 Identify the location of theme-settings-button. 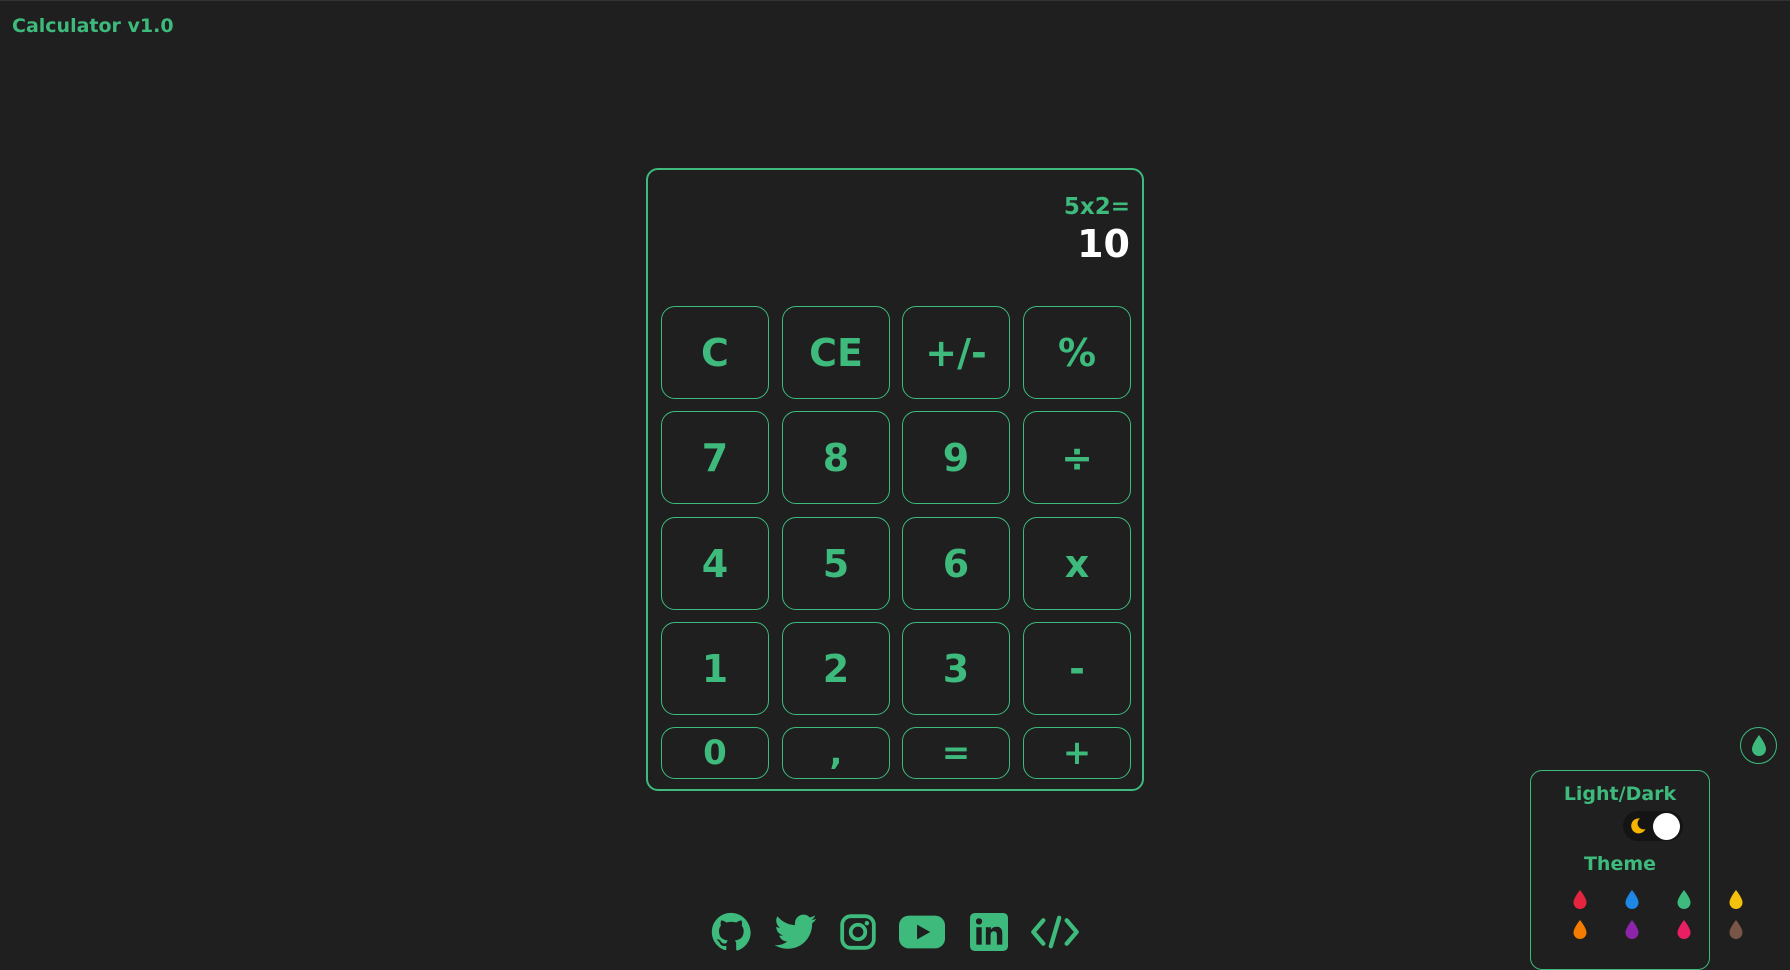
(1758, 745).